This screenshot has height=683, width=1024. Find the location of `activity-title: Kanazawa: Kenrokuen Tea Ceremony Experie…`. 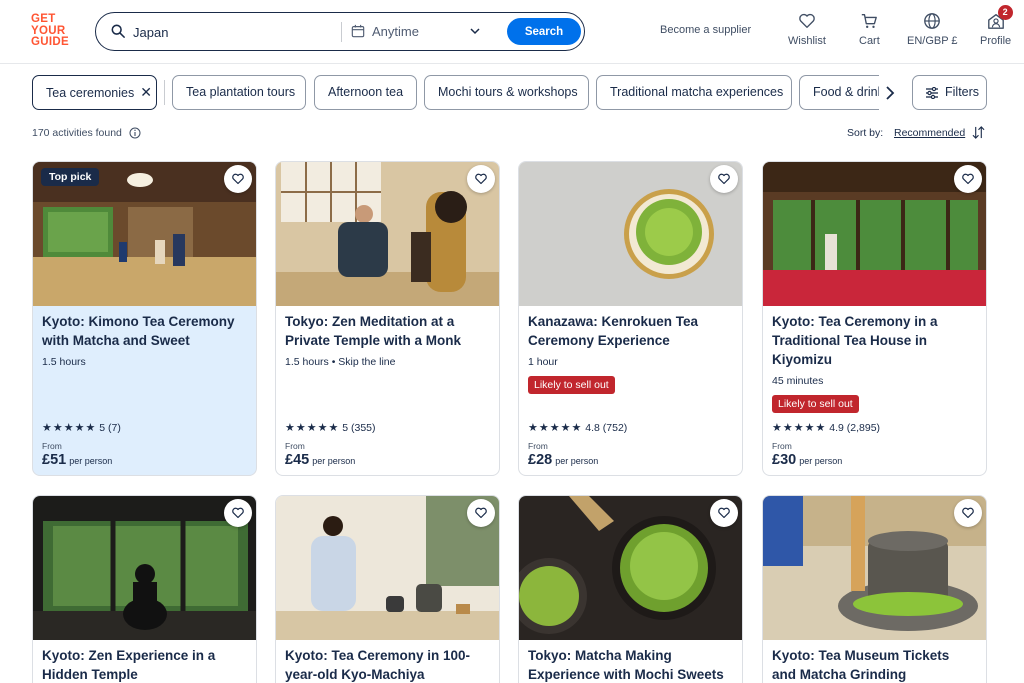

activity-title: Kanazawa: Kenrokuen Tea Ceremony Experie… is located at coordinates (630, 331).